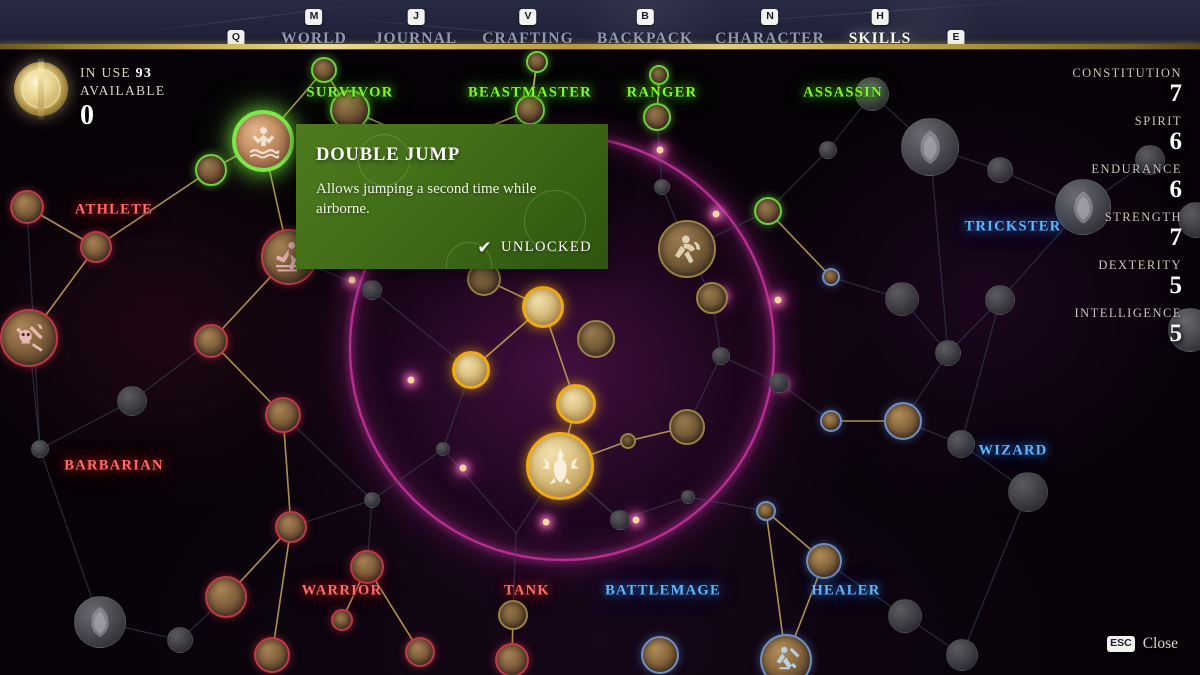  I want to click on node-warrior, so click(367, 567).